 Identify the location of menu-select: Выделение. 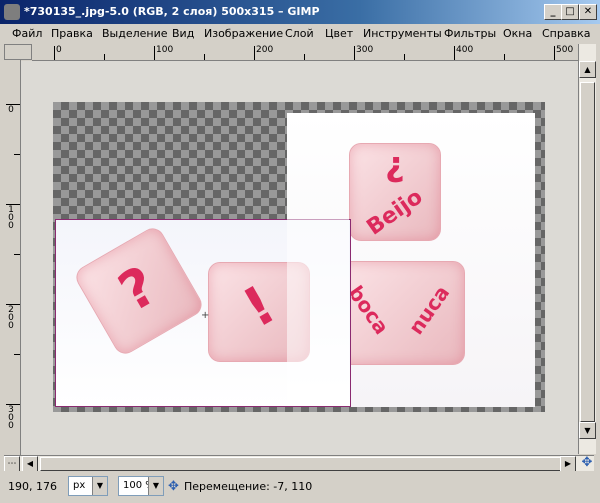
(135, 33).